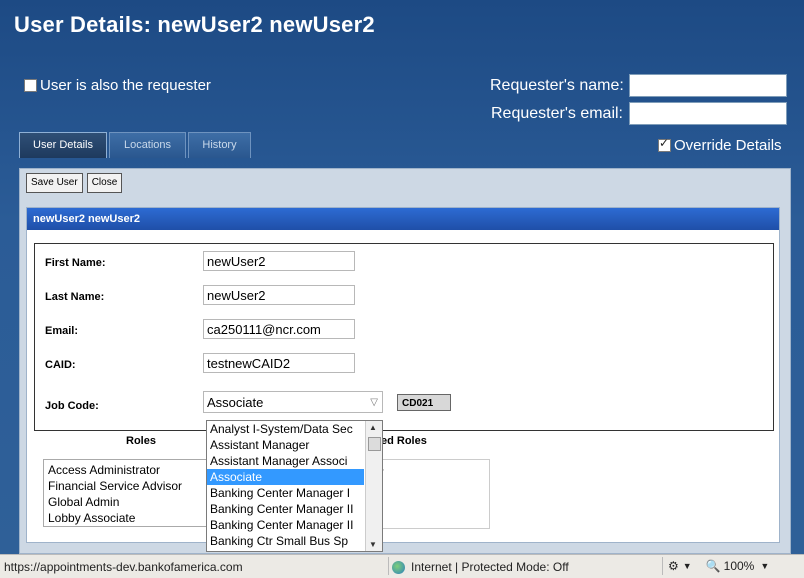 This screenshot has height=578, width=804. What do you see at coordinates (285, 477) in the screenshot?
I see `dropdown-option-selected: Associate` at bounding box center [285, 477].